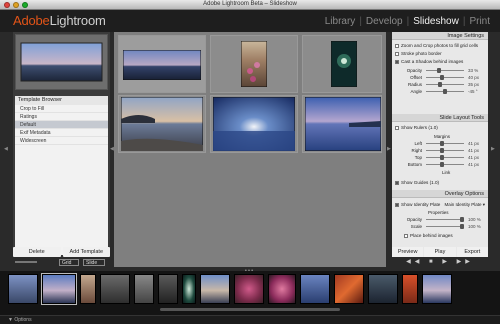  I want to click on right-panel-edge-icon: ▶, so click(389, 149).